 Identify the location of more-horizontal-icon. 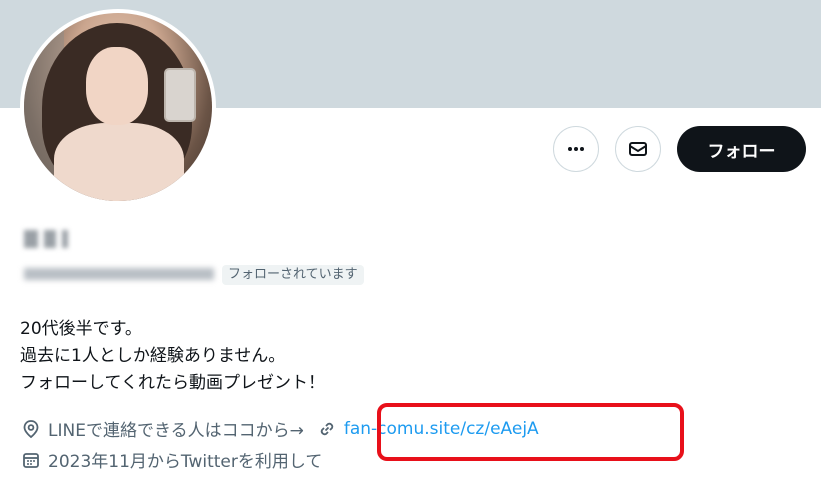
(576, 149).